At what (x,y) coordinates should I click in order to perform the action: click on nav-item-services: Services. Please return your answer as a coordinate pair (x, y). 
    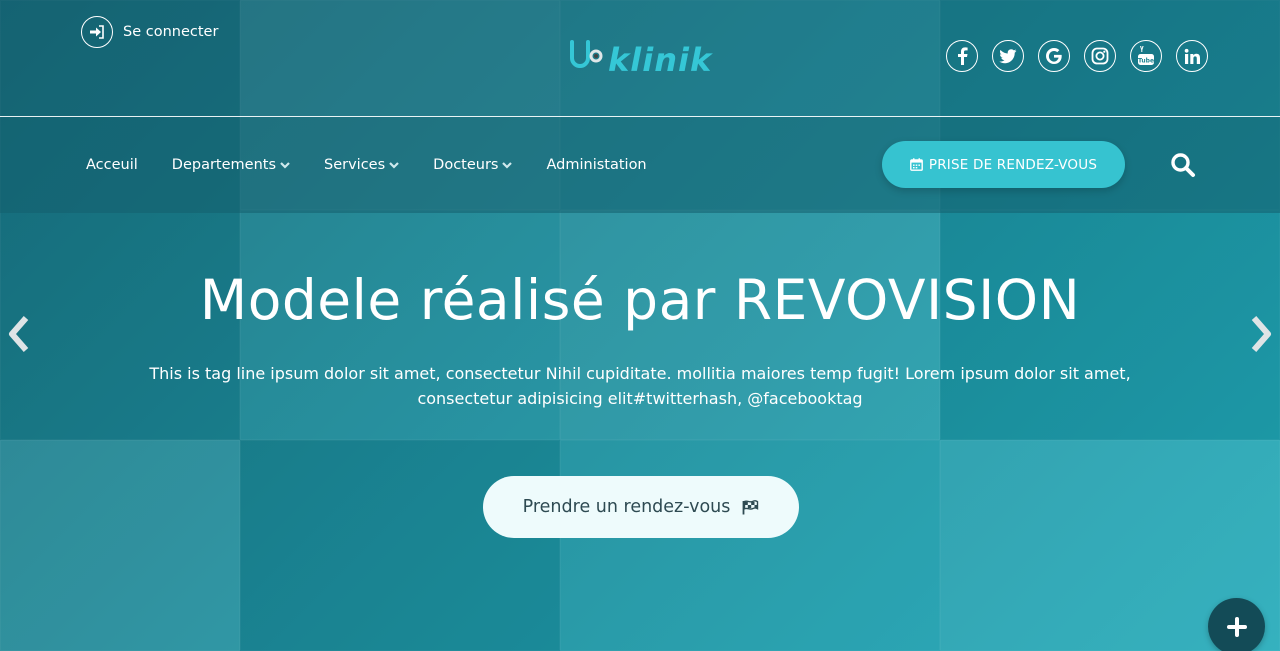
    Looking at the image, I should click on (361, 165).